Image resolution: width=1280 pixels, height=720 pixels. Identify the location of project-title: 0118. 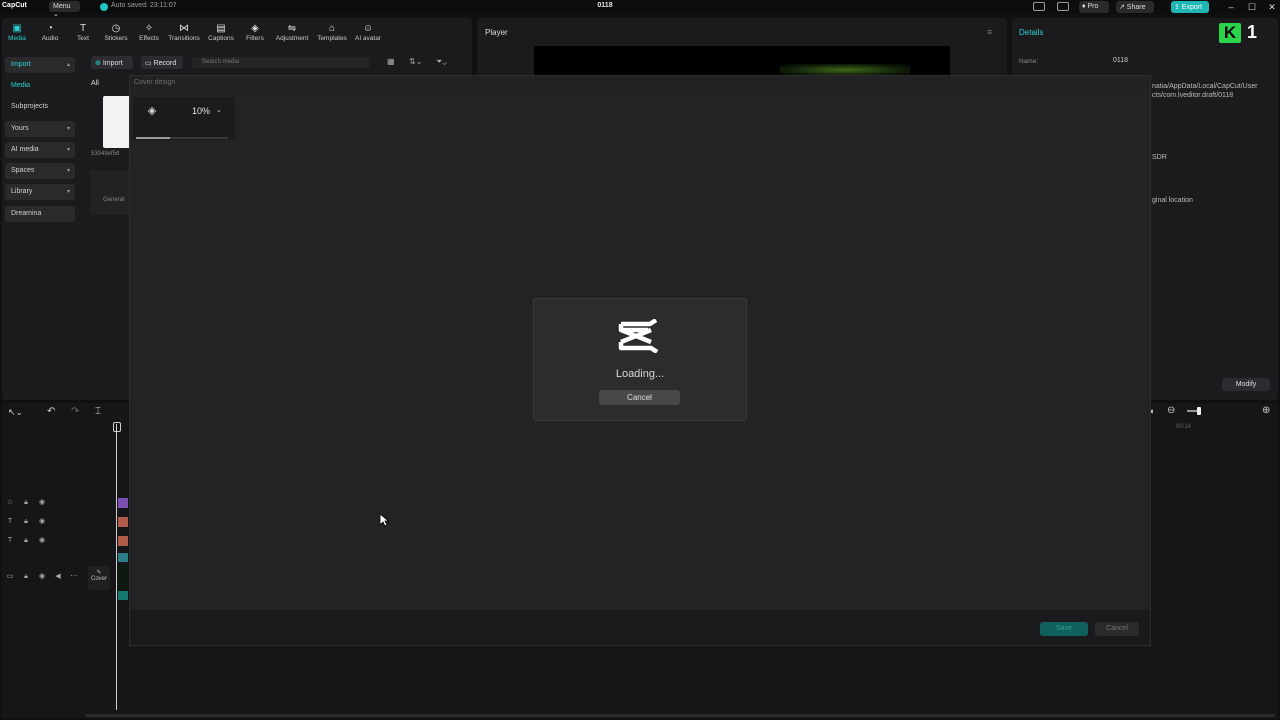
(605, 5).